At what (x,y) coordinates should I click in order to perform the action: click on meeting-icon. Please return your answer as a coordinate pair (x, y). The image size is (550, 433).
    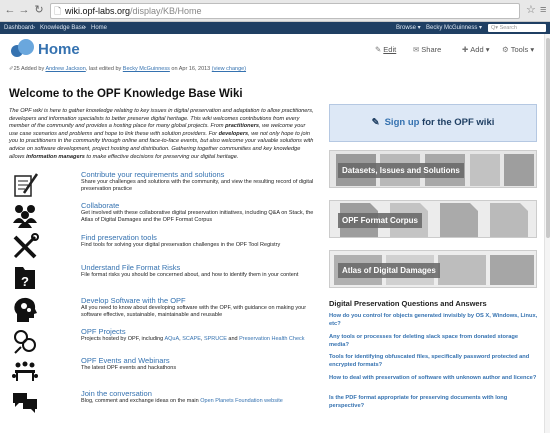
    Looking at the image, I should click on (25, 371).